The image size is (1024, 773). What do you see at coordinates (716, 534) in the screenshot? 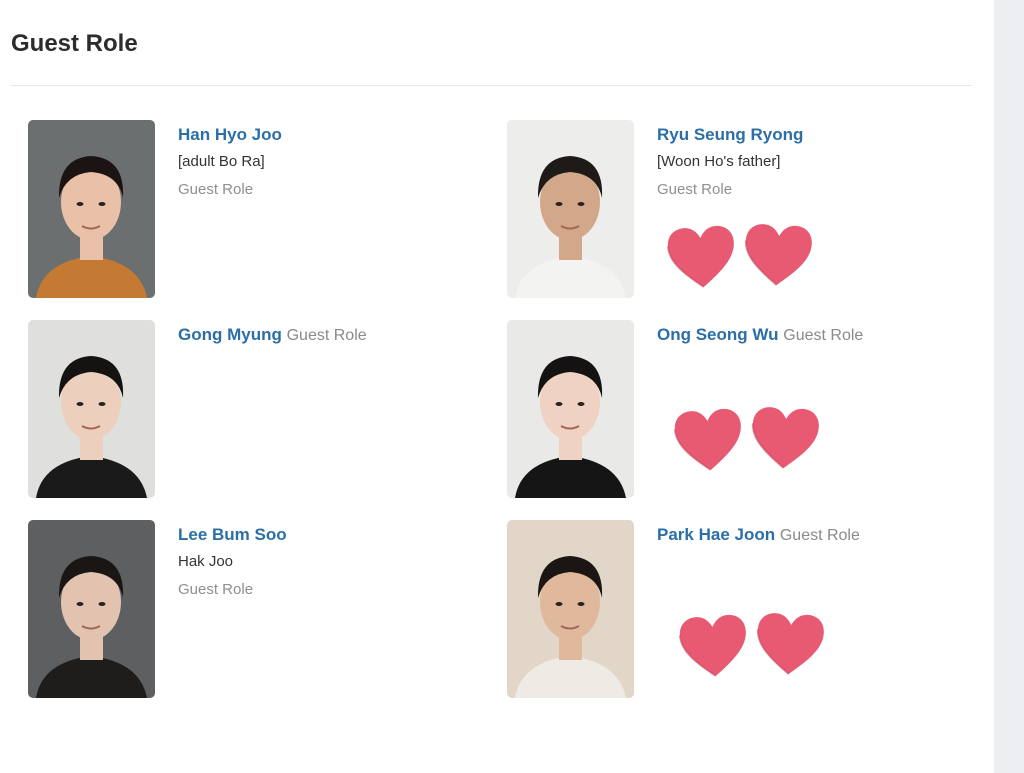
I see `actor-name-link: Park Hae Joon` at bounding box center [716, 534].